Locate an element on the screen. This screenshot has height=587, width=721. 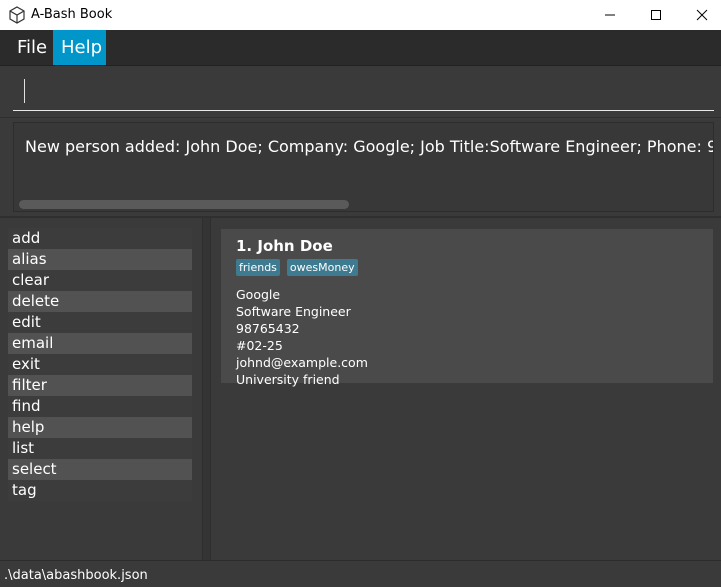
horizontal-scrollbar is located at coordinates (184, 204).